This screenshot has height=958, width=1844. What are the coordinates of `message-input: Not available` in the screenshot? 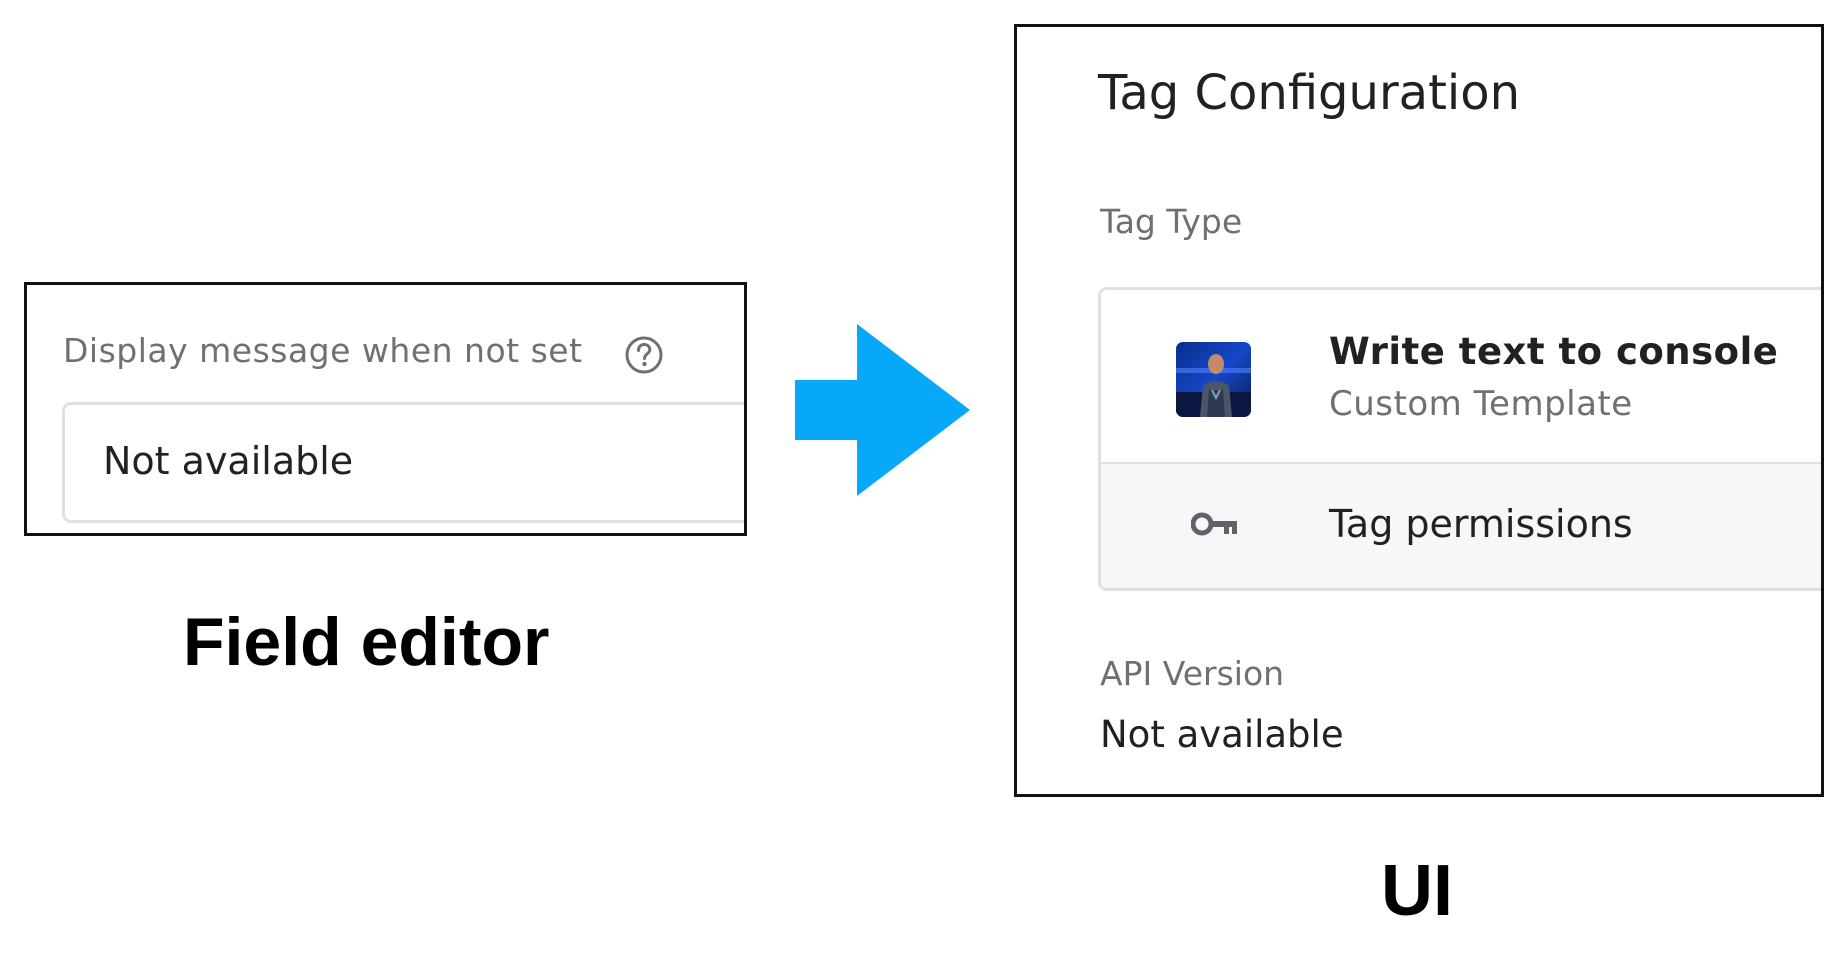 It's located at (403, 462).